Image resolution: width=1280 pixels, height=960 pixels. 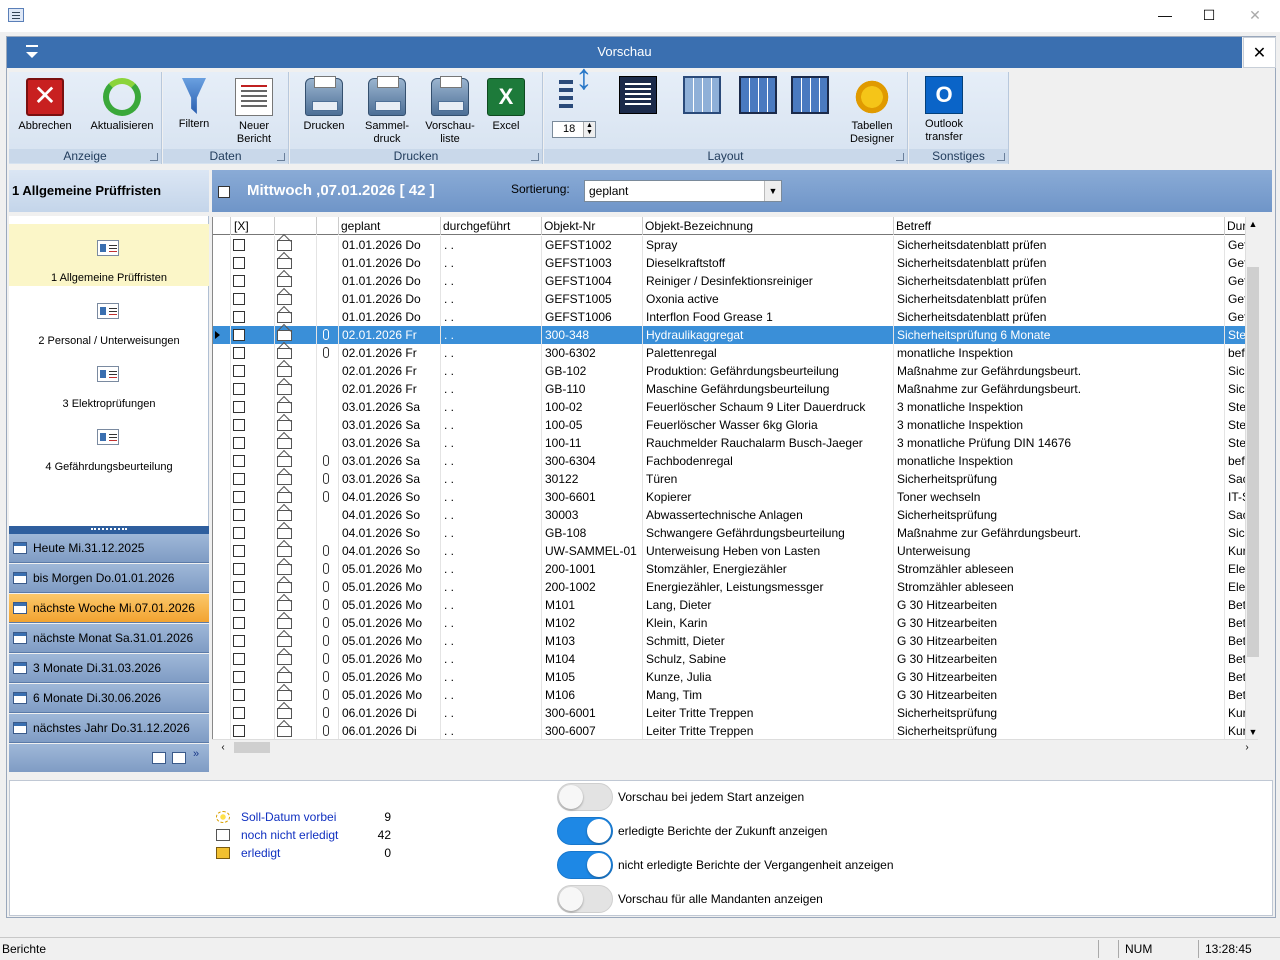 What do you see at coordinates (260, 853) in the screenshot?
I see `legend-label: erledigt` at bounding box center [260, 853].